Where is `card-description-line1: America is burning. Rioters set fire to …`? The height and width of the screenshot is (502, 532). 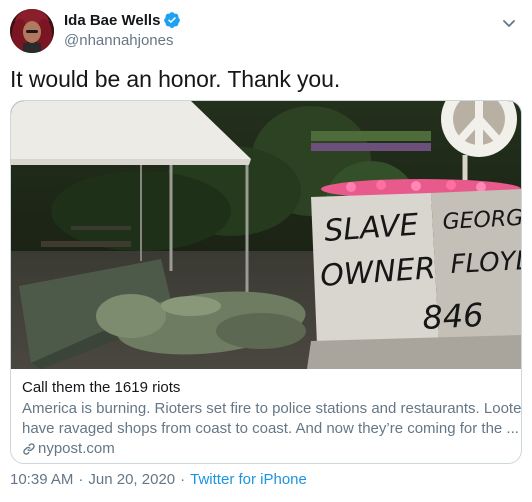
card-description-line1: America is burning. Rioters set fire to … is located at coordinates (272, 408).